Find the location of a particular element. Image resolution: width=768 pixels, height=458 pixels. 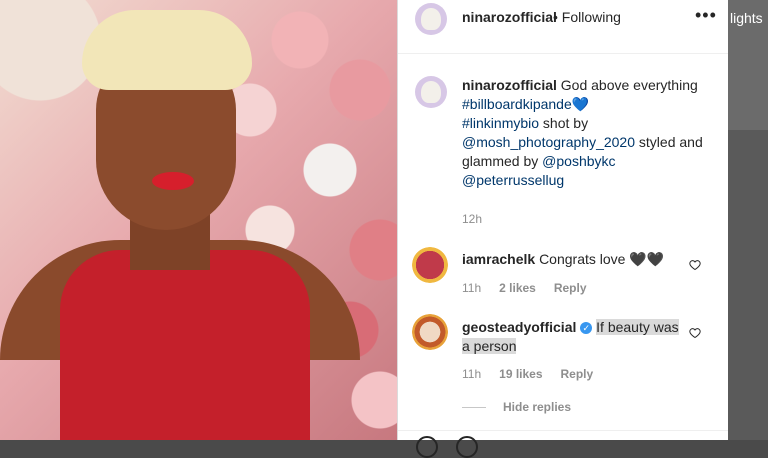

comment-text: Congrats love is located at coordinates (584, 259).